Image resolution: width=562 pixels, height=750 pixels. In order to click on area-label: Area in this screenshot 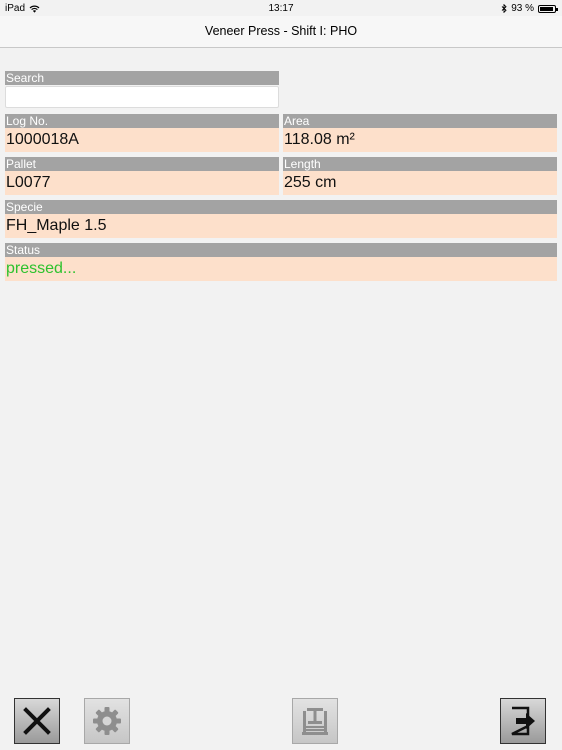, I will do `click(420, 121)`.